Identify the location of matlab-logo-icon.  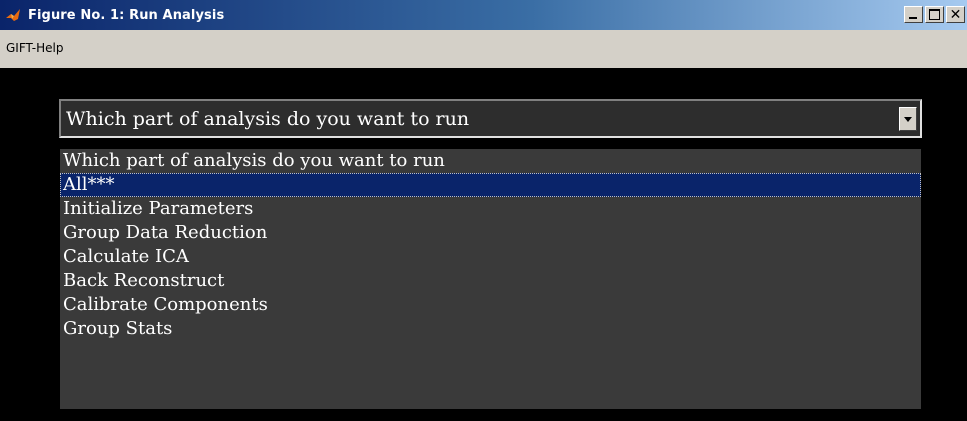
(13, 15).